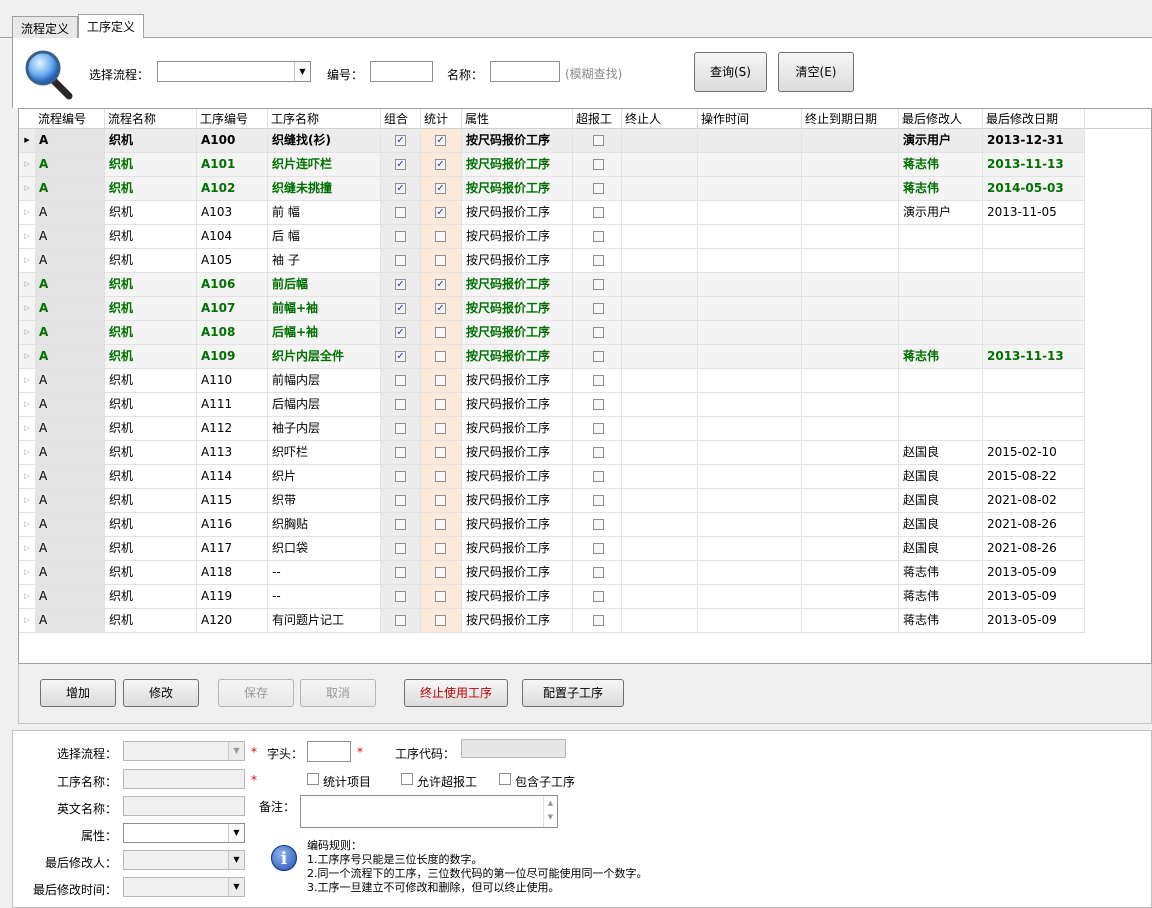 The width and height of the screenshot is (1152, 908). What do you see at coordinates (552, 237) in the screenshot?
I see `table-row: ▷ A 织机 A104 后 幅 按尺码报价工序` at bounding box center [552, 237].